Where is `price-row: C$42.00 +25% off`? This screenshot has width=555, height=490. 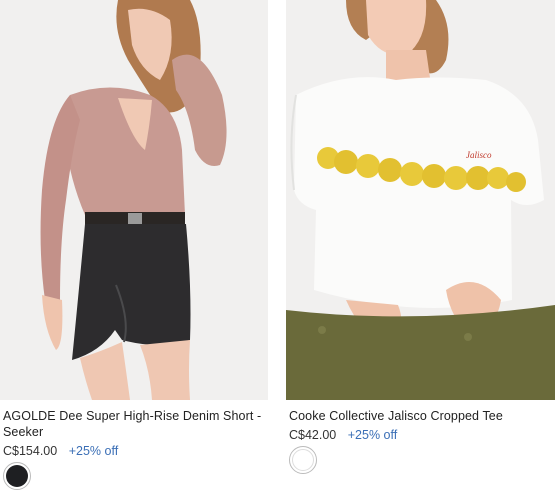
price-row: C$42.00 +25% off is located at coordinates (422, 435).